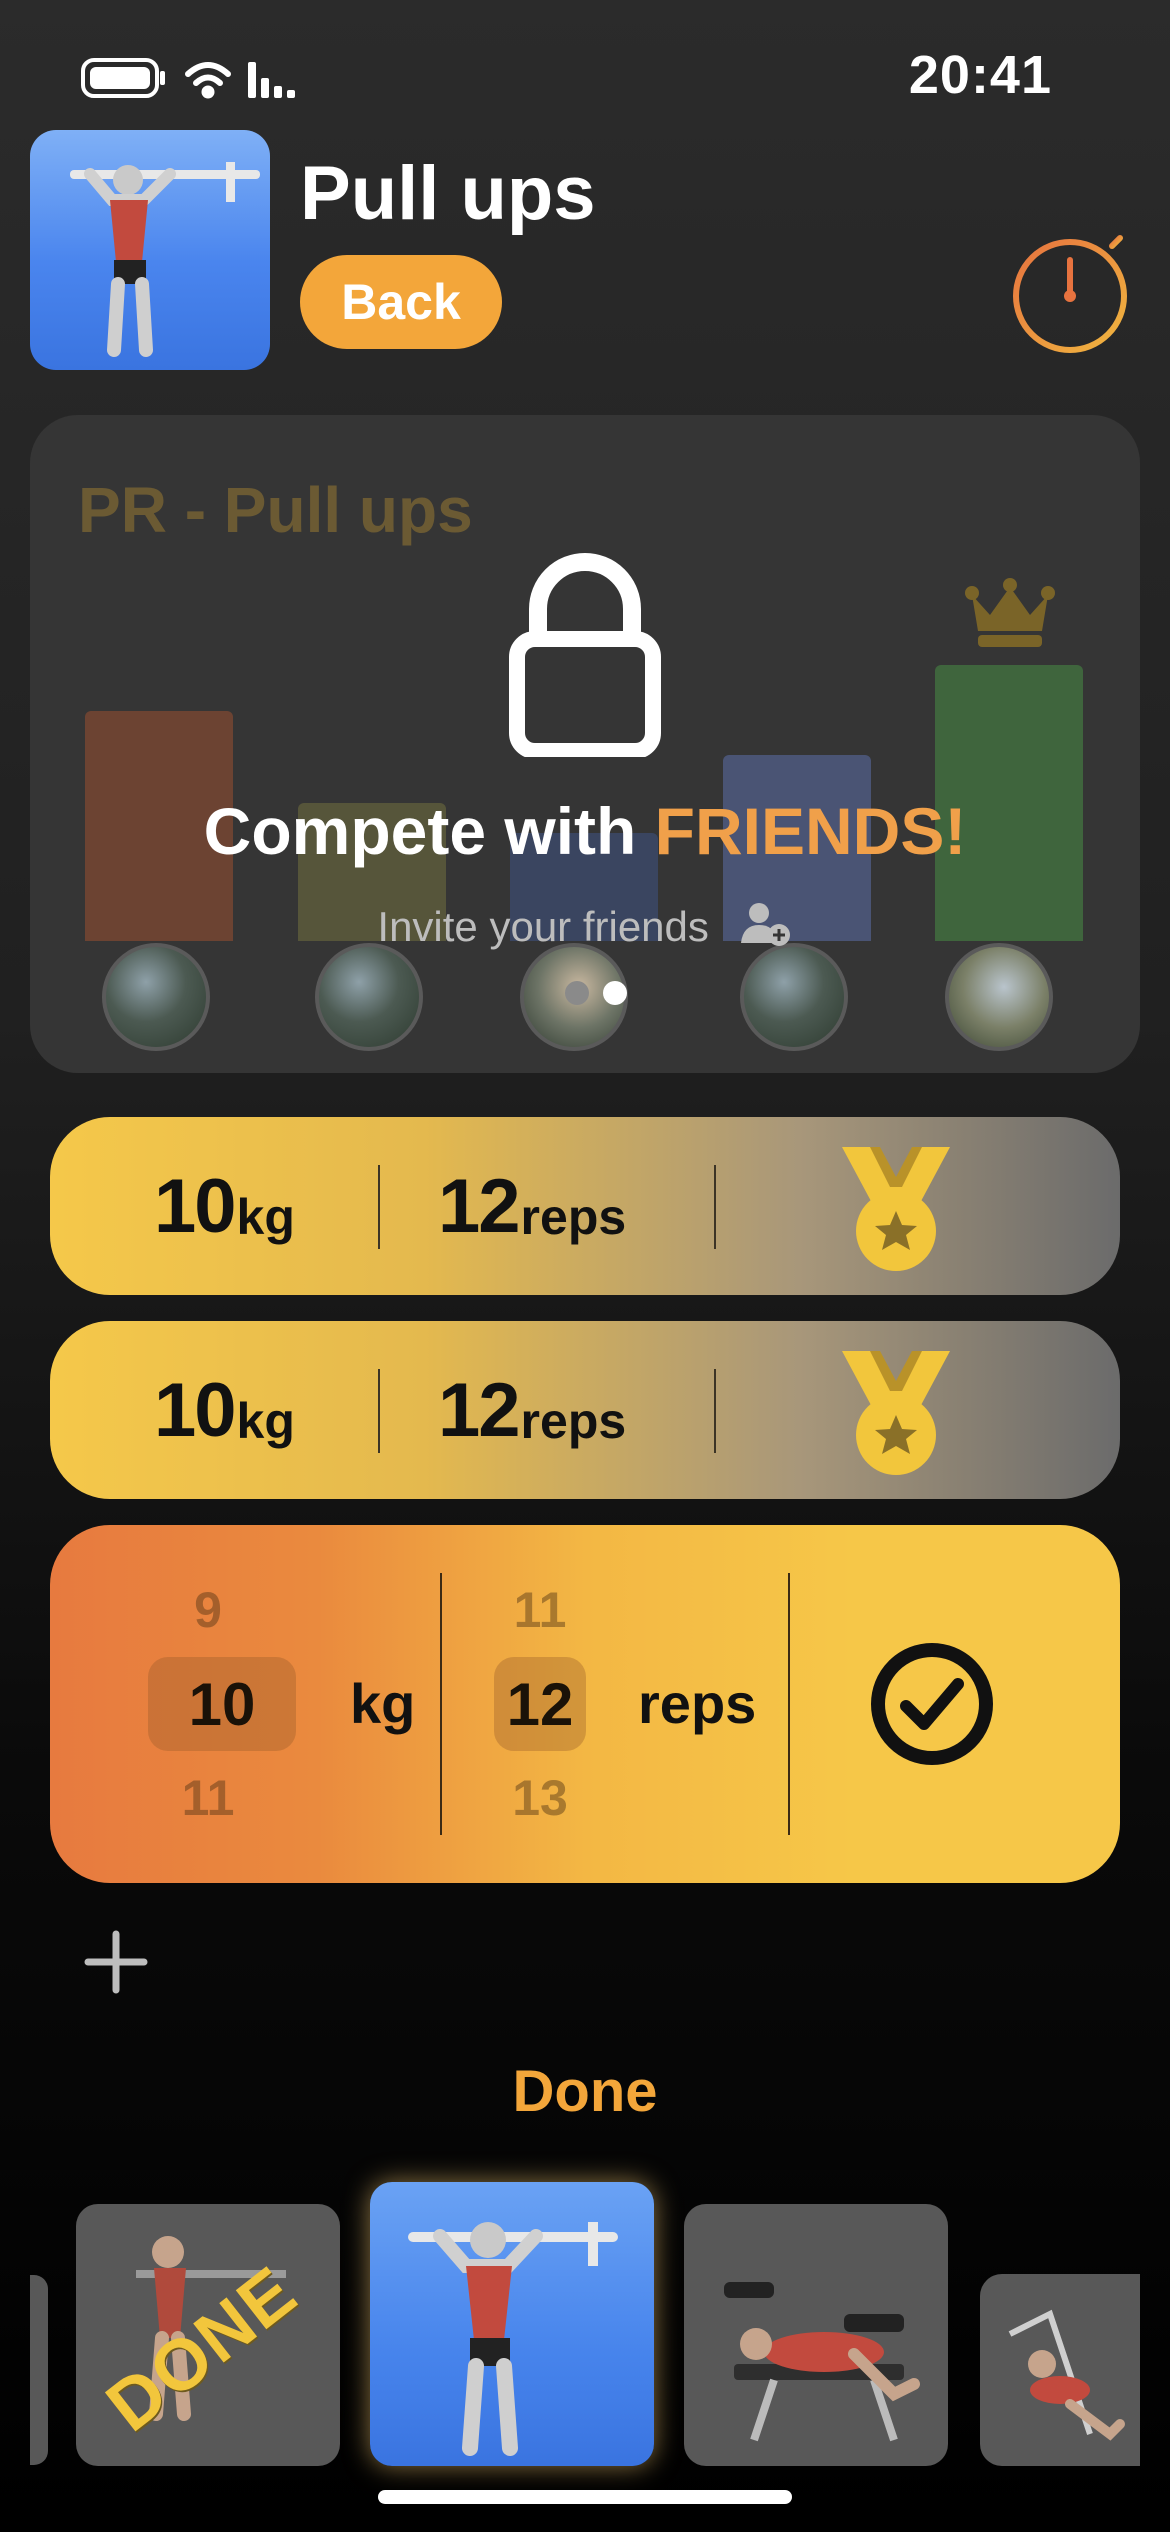 The image size is (1170, 2532). What do you see at coordinates (275, 510) in the screenshot?
I see `pr-title: PR - Pull ups` at bounding box center [275, 510].